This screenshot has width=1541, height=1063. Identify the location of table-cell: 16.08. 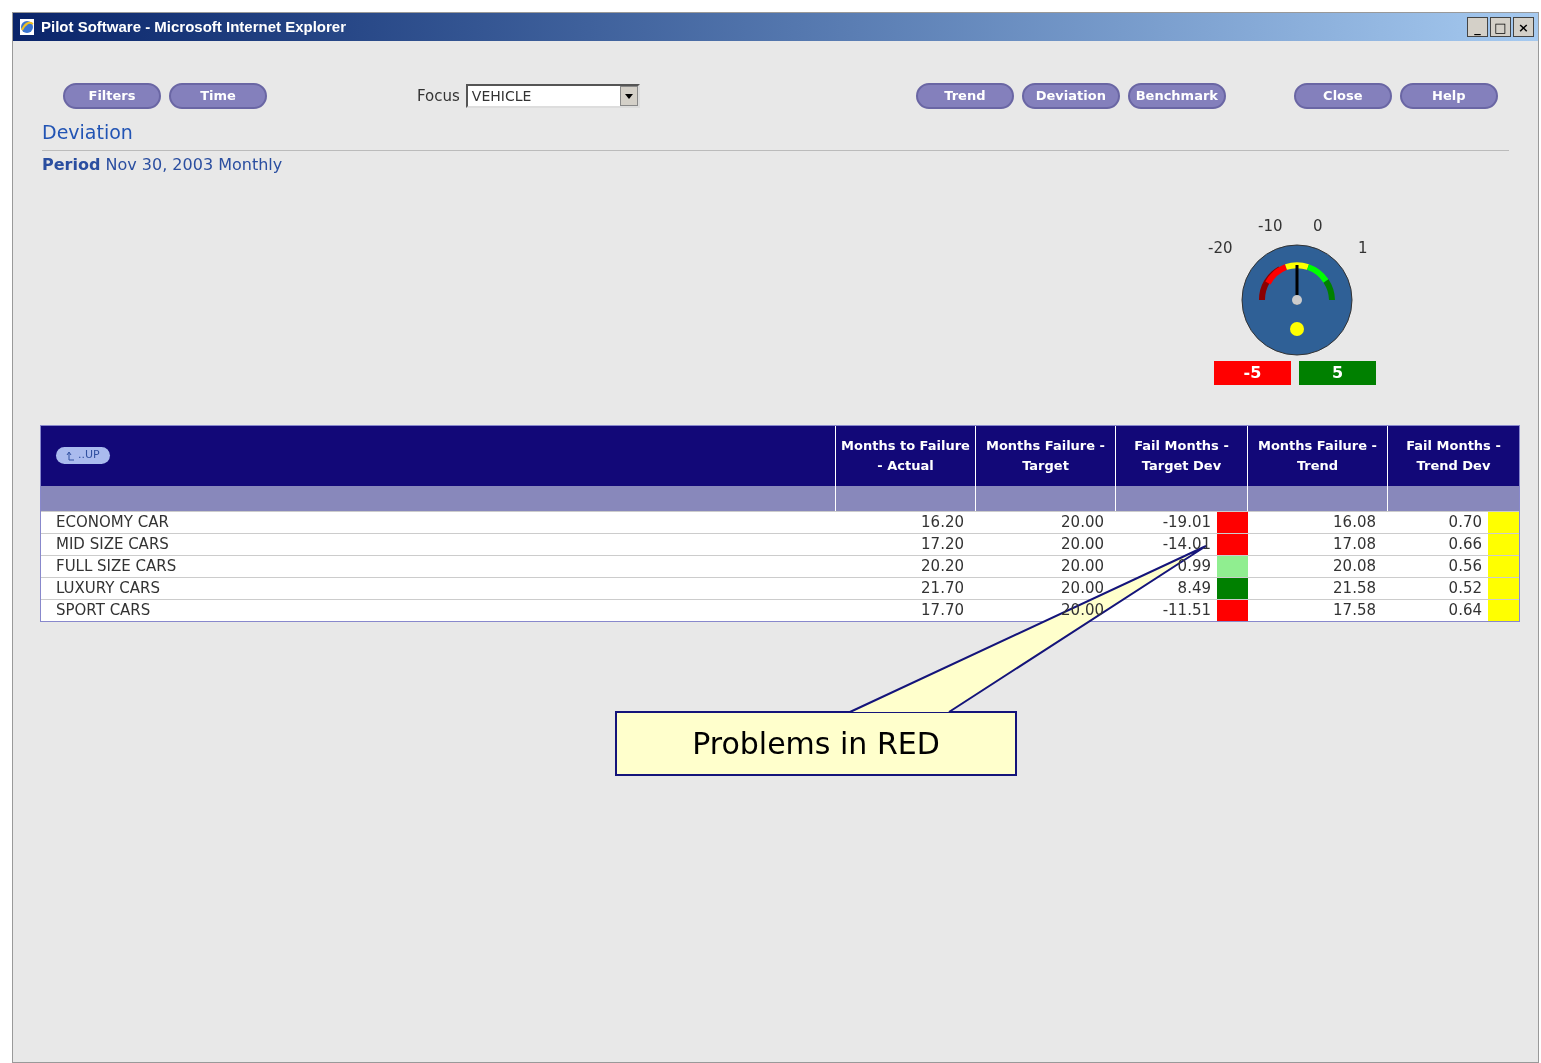
(1354, 521).